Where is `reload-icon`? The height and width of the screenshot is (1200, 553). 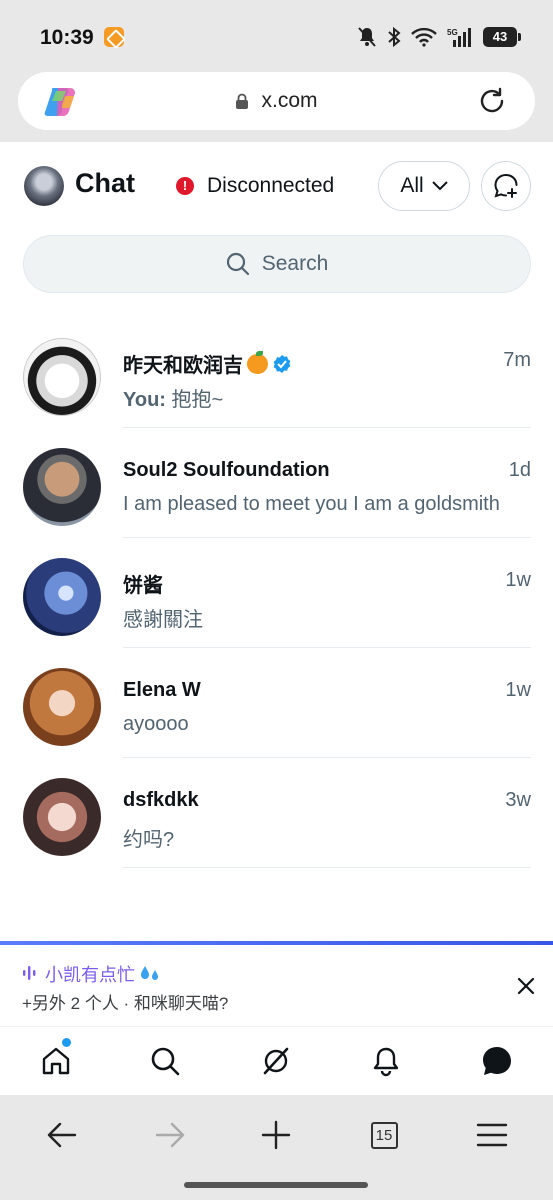 reload-icon is located at coordinates (492, 101).